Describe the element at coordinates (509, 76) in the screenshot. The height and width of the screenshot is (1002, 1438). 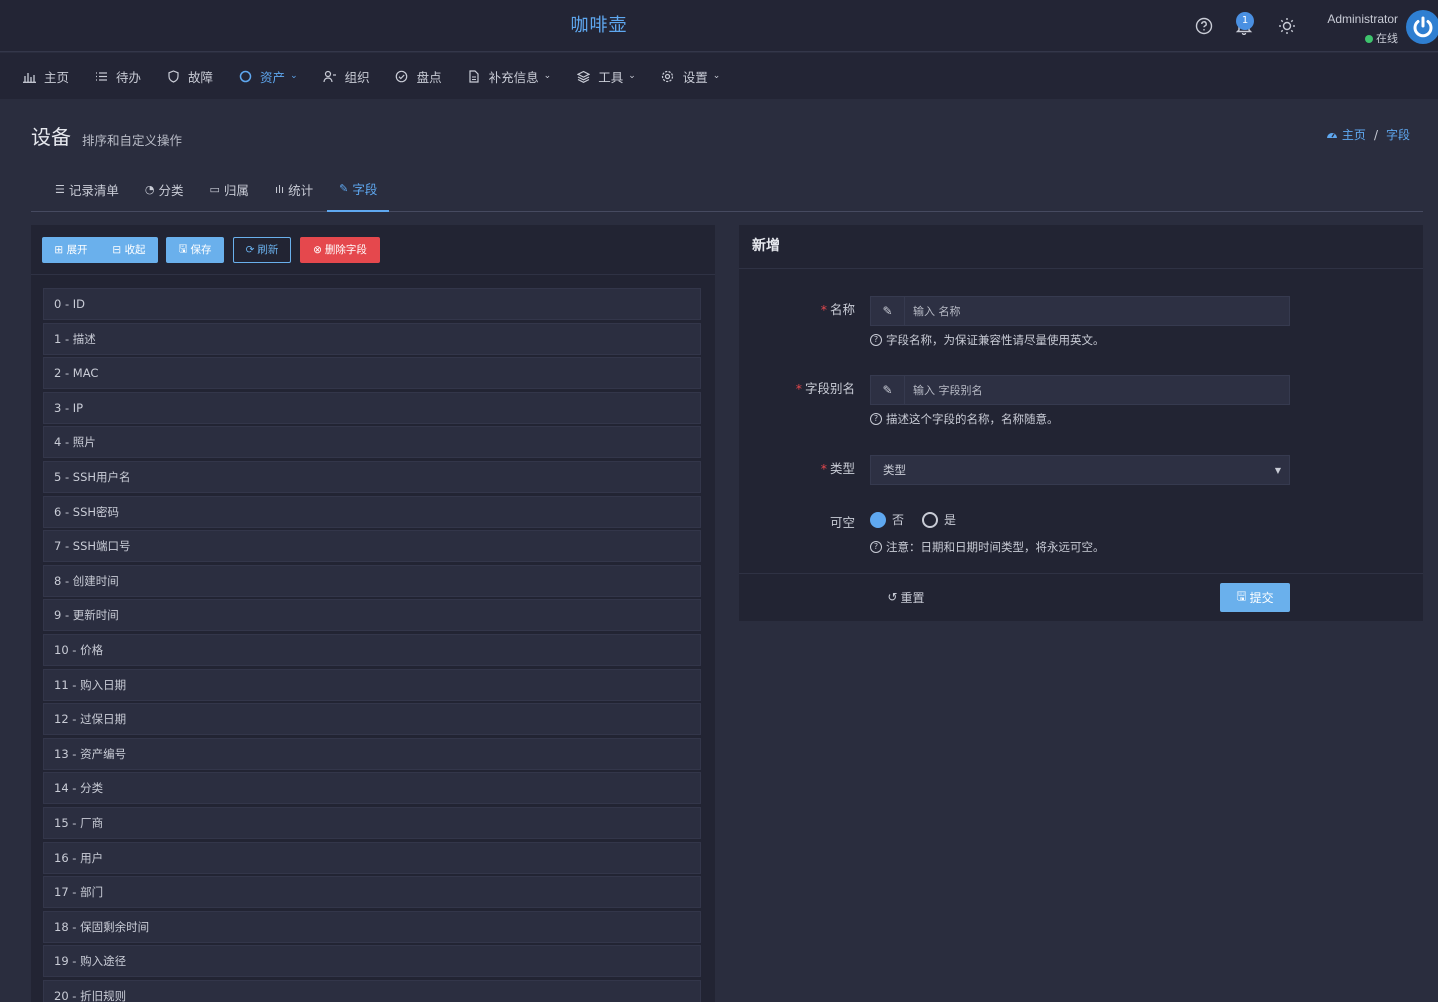
I see `nav-item-extra-info: 补充信息 ⌄` at that location.